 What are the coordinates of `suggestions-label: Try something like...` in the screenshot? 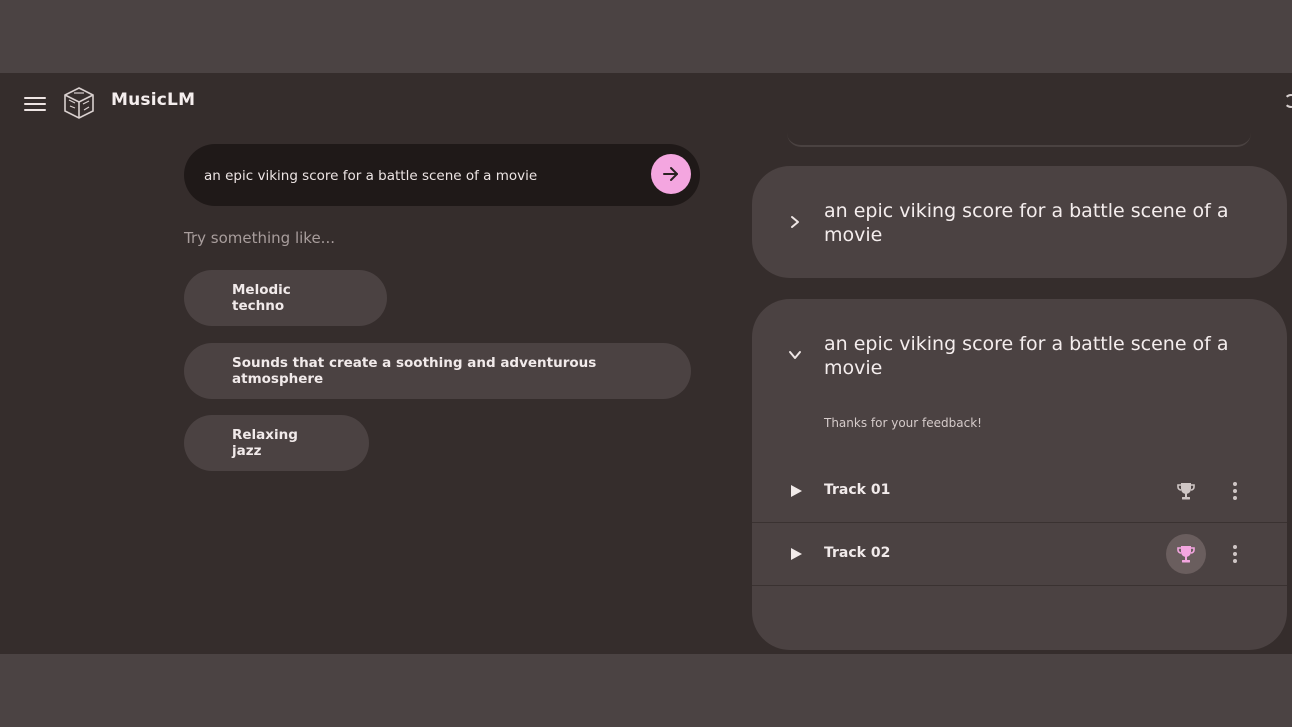 It's located at (259, 238).